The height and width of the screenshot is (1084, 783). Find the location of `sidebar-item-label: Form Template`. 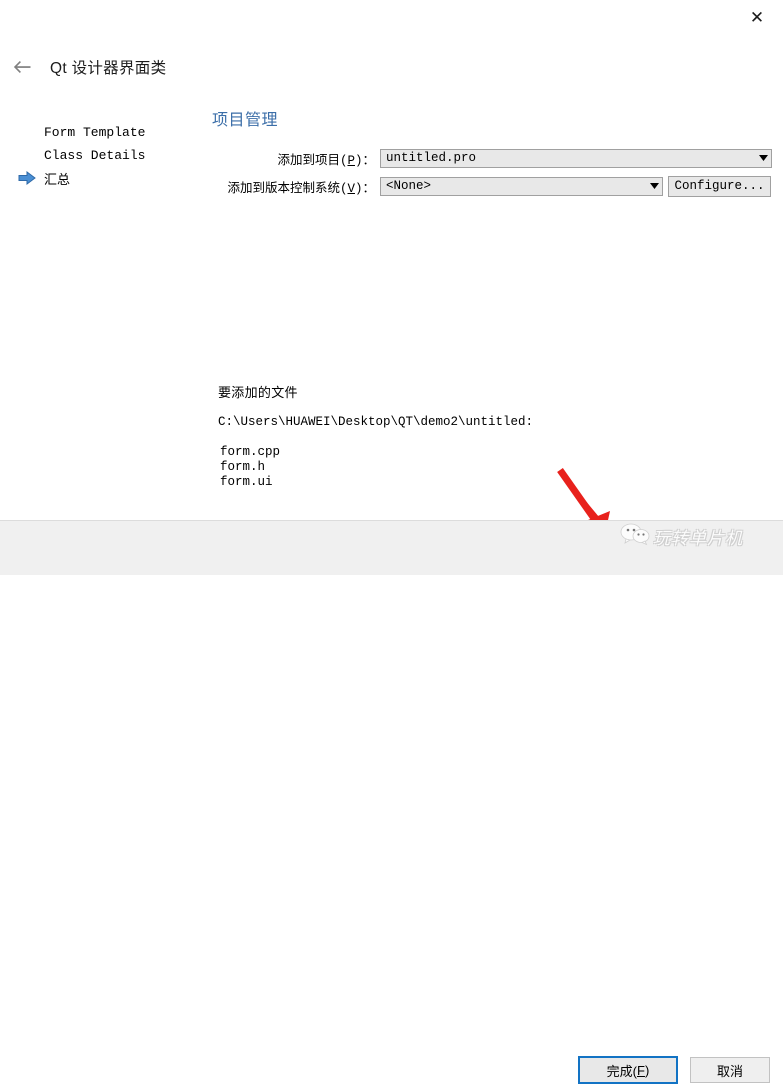

sidebar-item-label: Form Template is located at coordinates (95, 132).